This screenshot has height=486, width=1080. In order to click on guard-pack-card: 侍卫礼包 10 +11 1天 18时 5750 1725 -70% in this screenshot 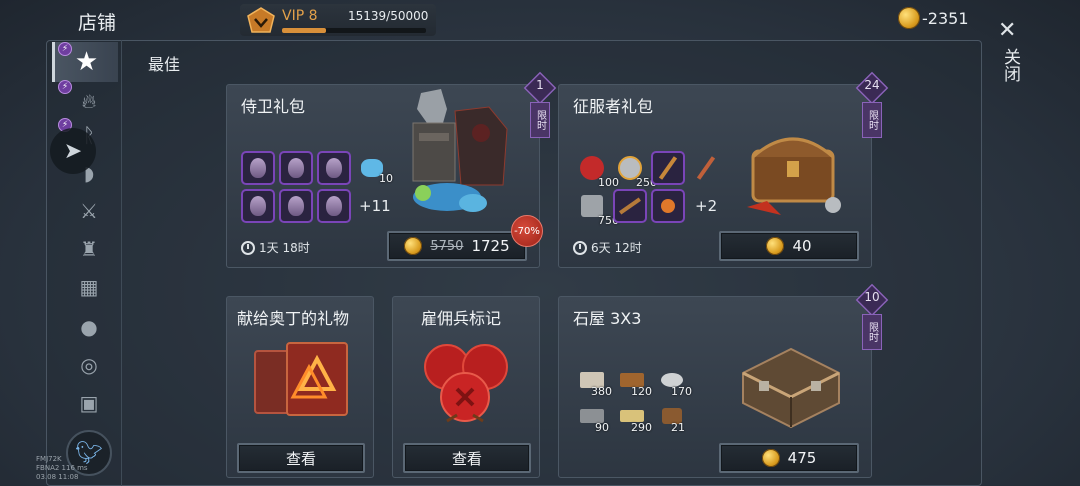, I will do `click(384, 176)`.